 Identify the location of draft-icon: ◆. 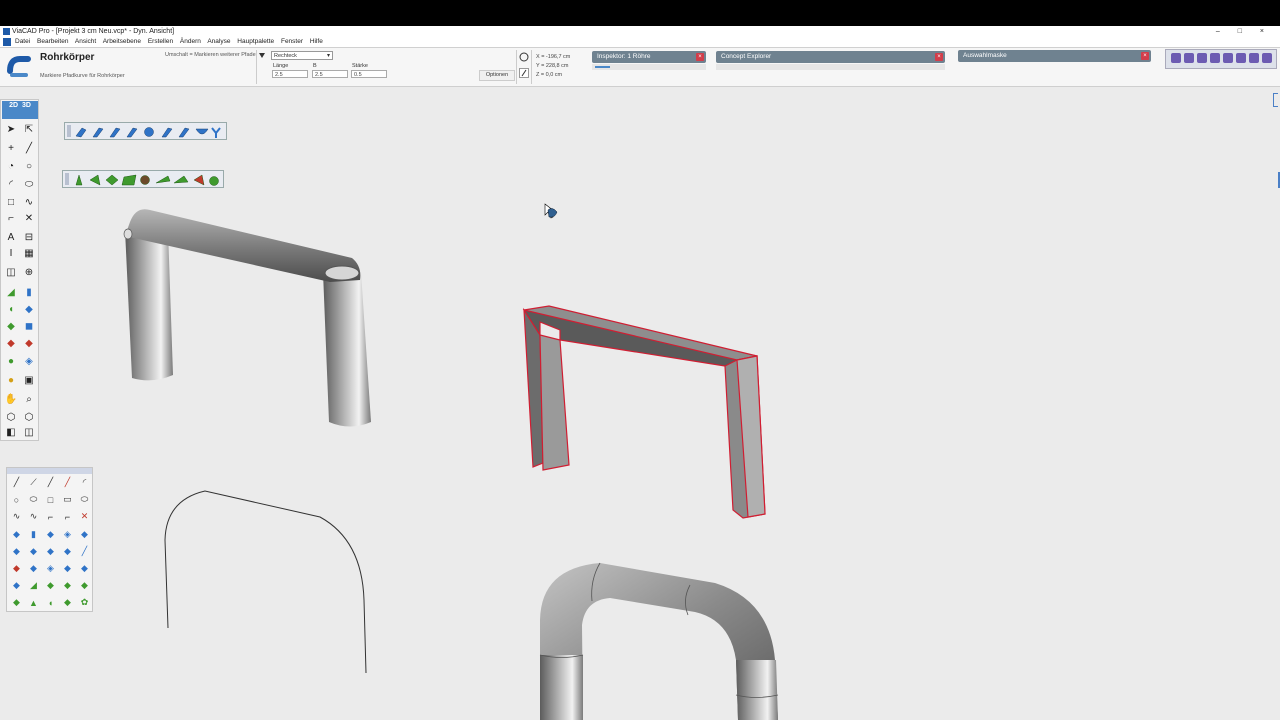
(67, 568).